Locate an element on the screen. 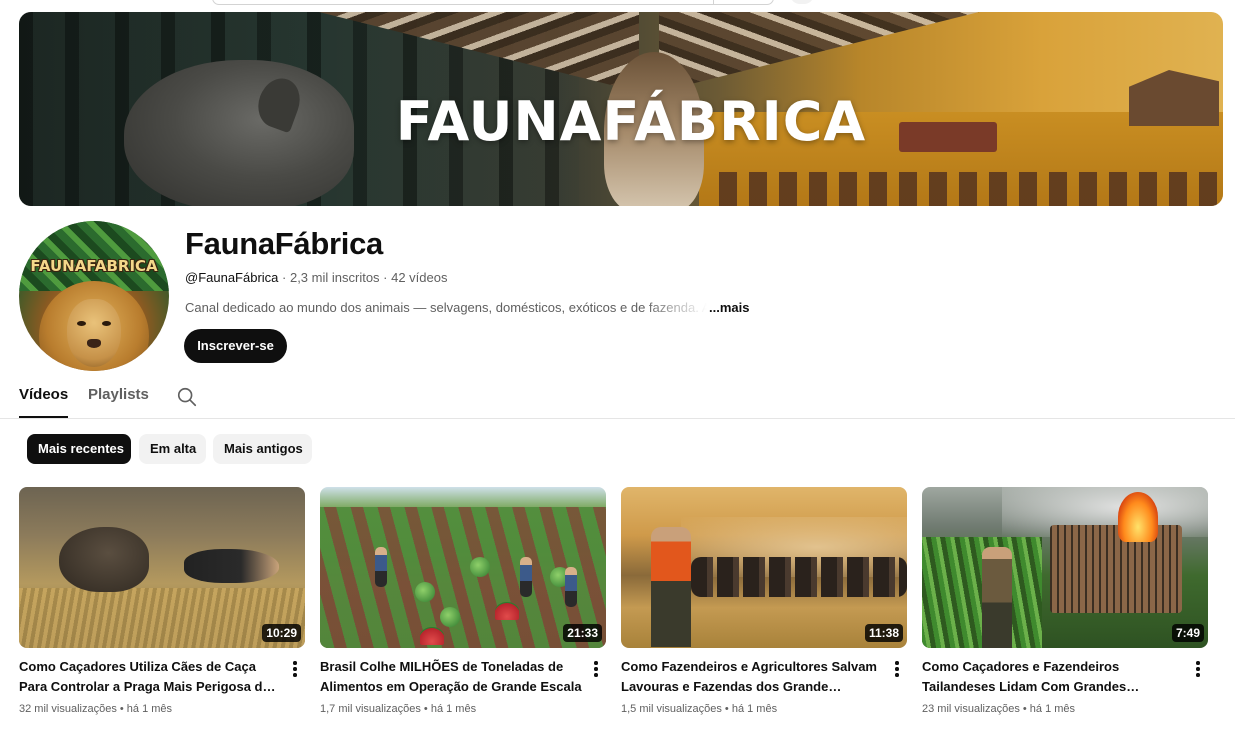 Image resolution: width=1235 pixels, height=729 pixels. thumb-buffalo-herd is located at coordinates (799, 577).